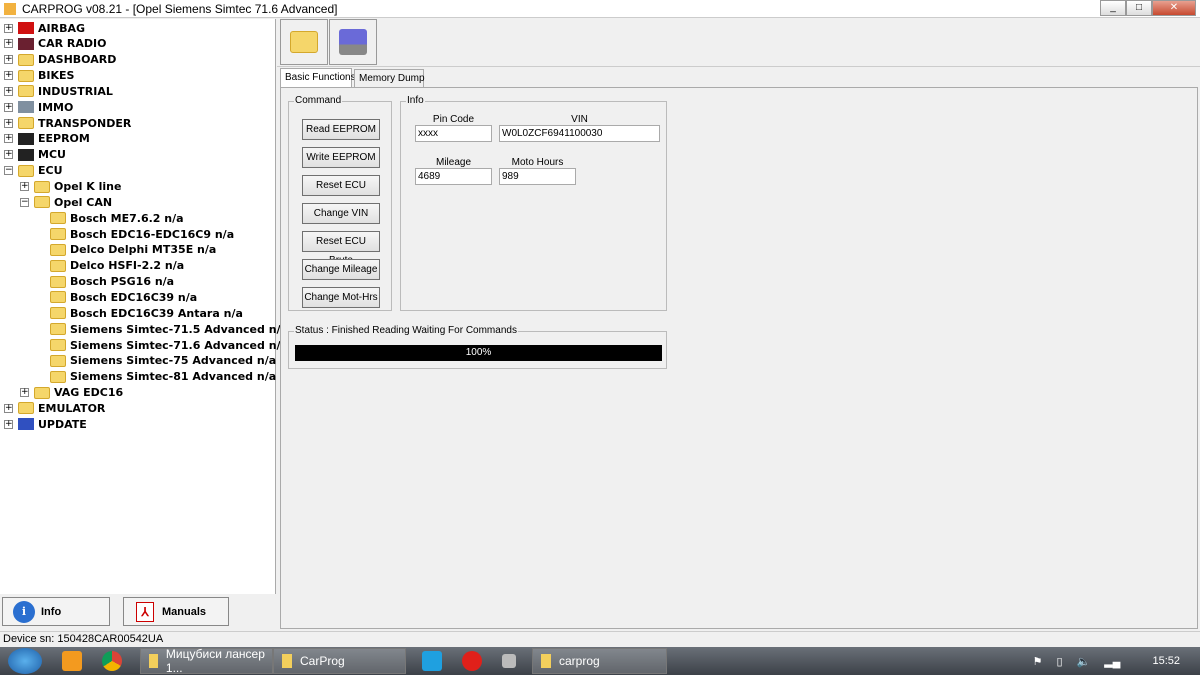 This screenshot has width=1200, height=675. What do you see at coordinates (579, 133) in the screenshot?
I see `vin-field: W0L0ZCF6941100030` at bounding box center [579, 133].